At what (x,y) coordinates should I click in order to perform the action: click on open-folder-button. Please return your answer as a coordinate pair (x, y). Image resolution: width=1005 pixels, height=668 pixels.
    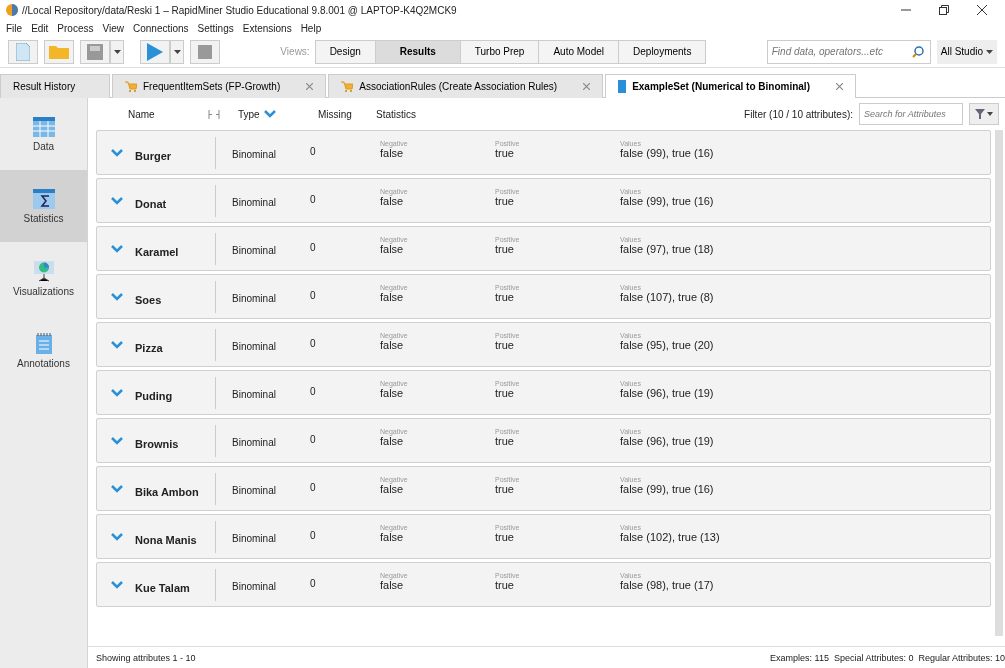
    Looking at the image, I should click on (59, 51).